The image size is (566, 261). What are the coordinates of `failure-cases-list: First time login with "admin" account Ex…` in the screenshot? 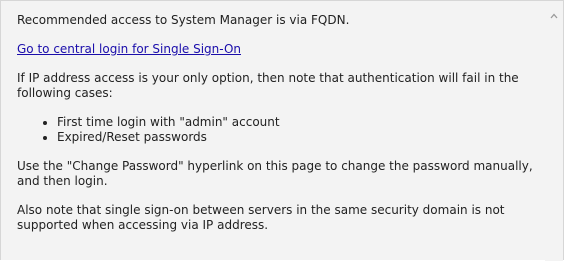 It's located at (277, 130).